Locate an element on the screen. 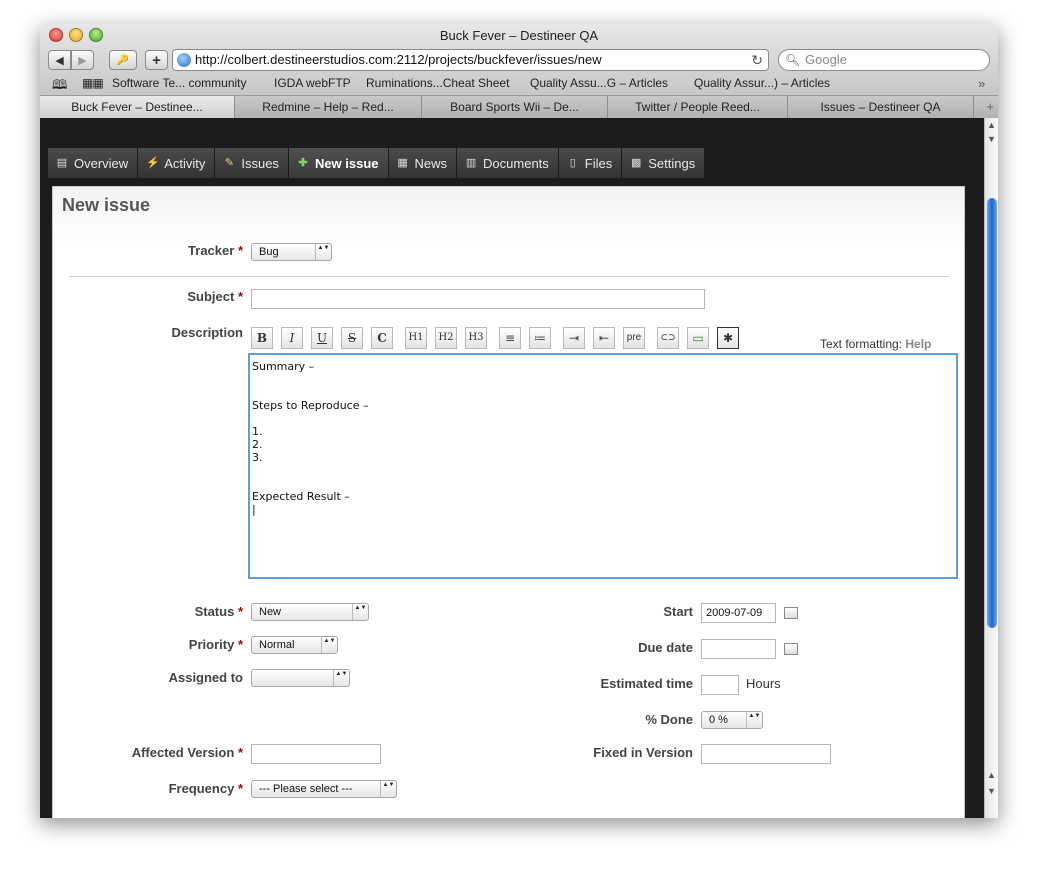  vertical-scrollbar: ▲ ▼ ▲ ▼ is located at coordinates (991, 468).